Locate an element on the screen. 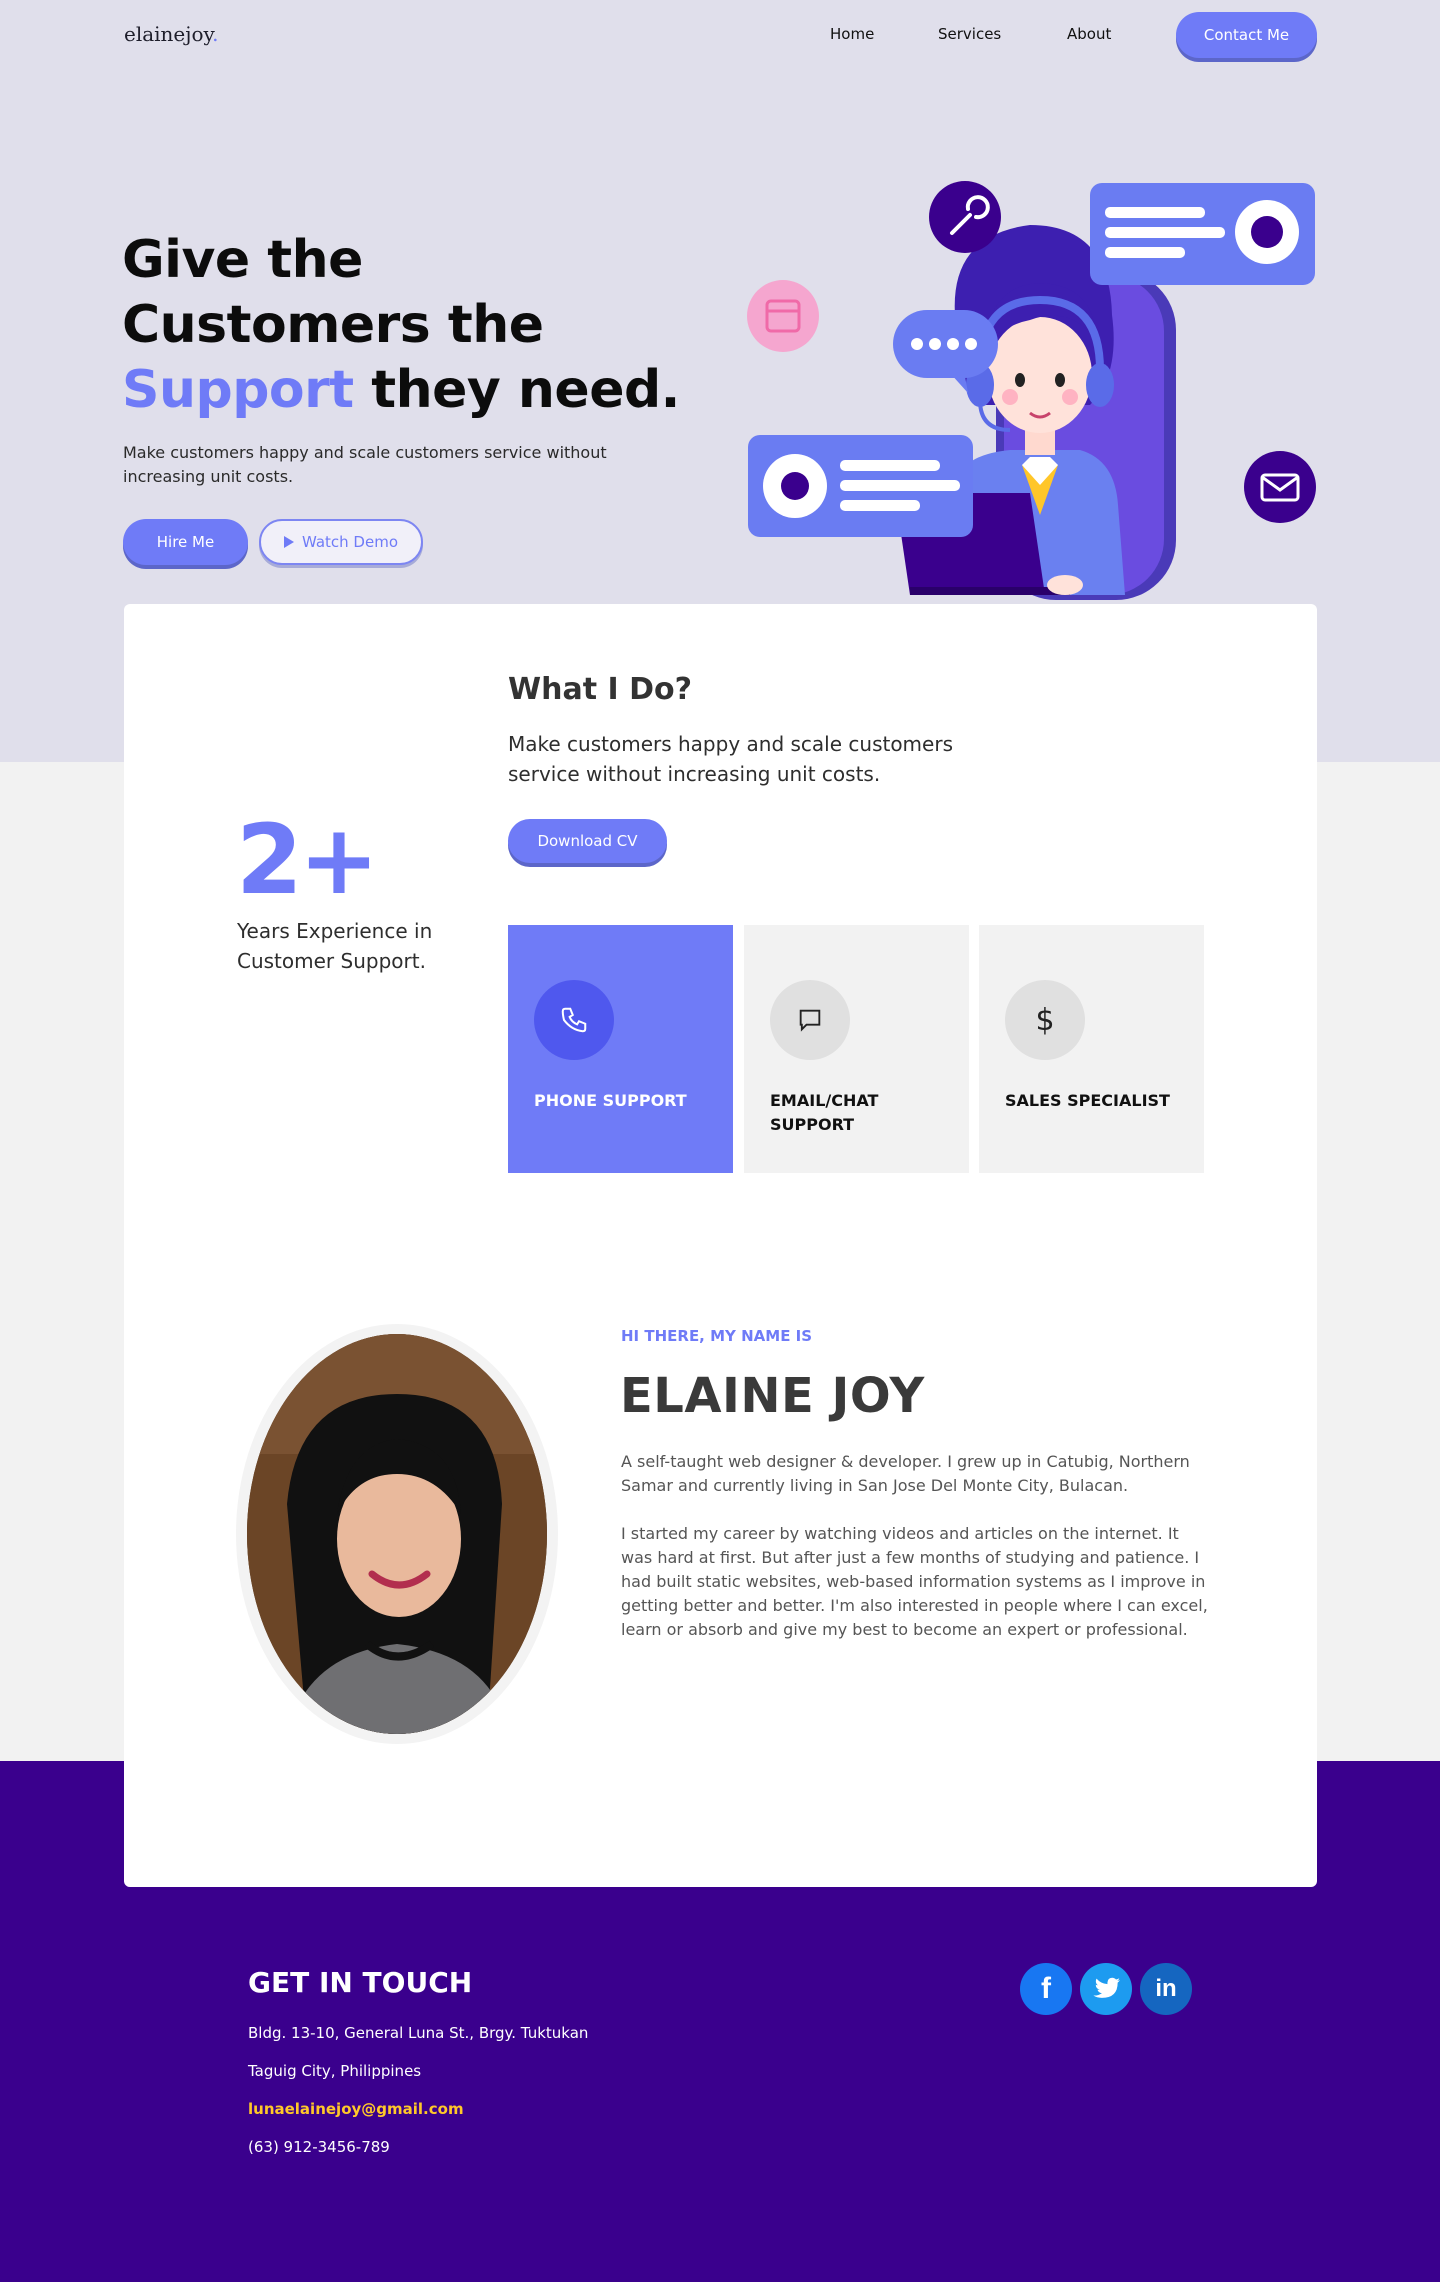 Image resolution: width=1440 pixels, height=2282 pixels. nav-about: About is located at coordinates (1089, 34).